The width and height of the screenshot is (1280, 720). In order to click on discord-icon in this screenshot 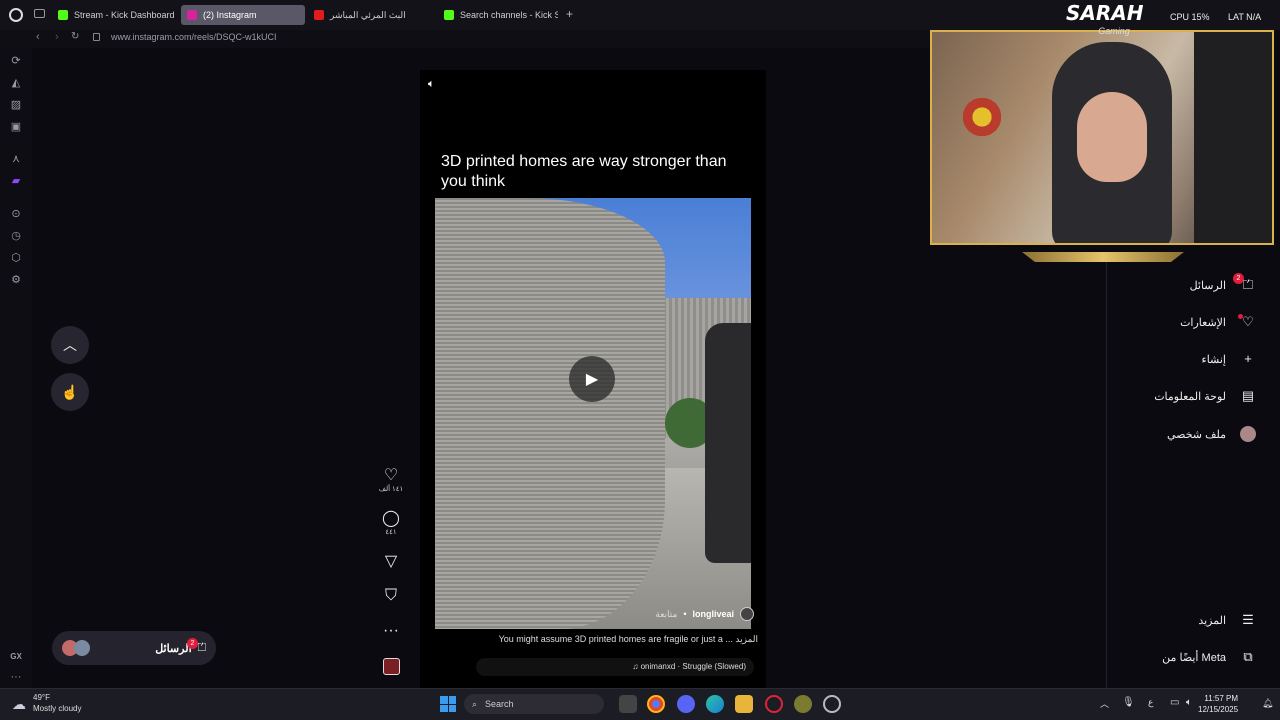, I will do `click(686, 704)`.